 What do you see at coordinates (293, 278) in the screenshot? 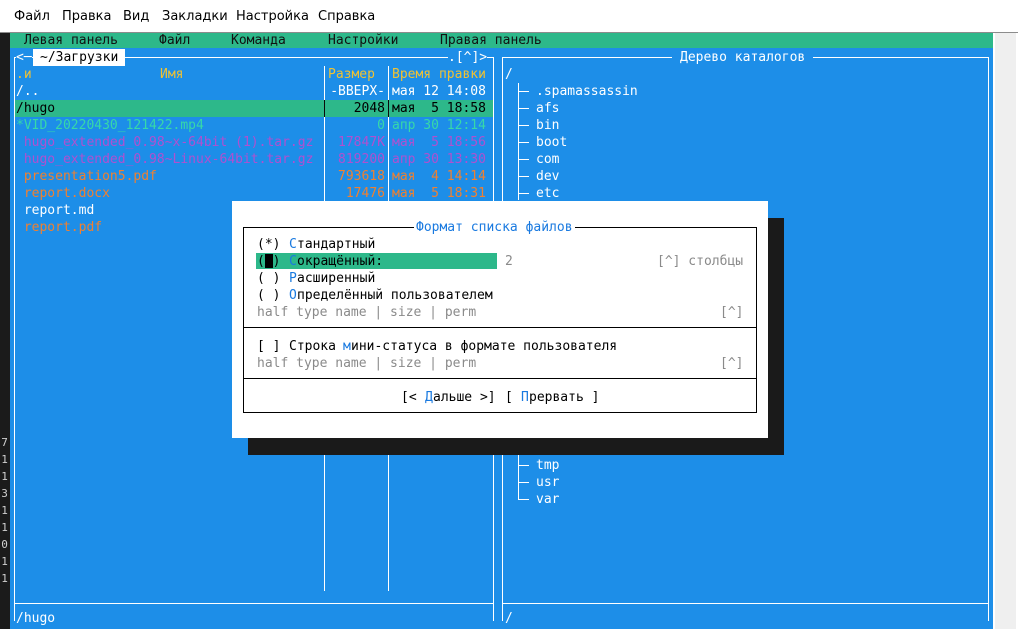
I see `hotkey: Р` at bounding box center [293, 278].